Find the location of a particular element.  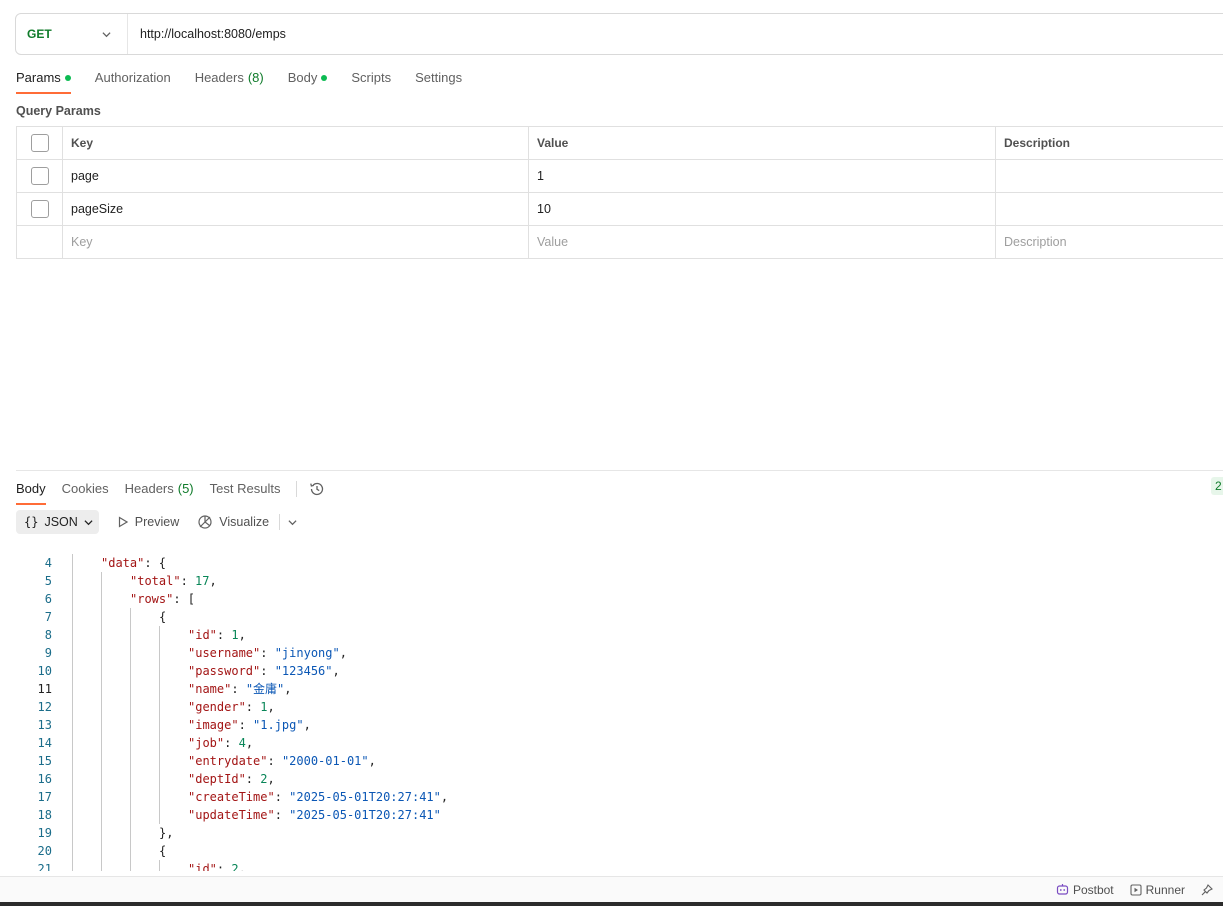

code-line: 9 "username": "jinyong", is located at coordinates (611, 653).